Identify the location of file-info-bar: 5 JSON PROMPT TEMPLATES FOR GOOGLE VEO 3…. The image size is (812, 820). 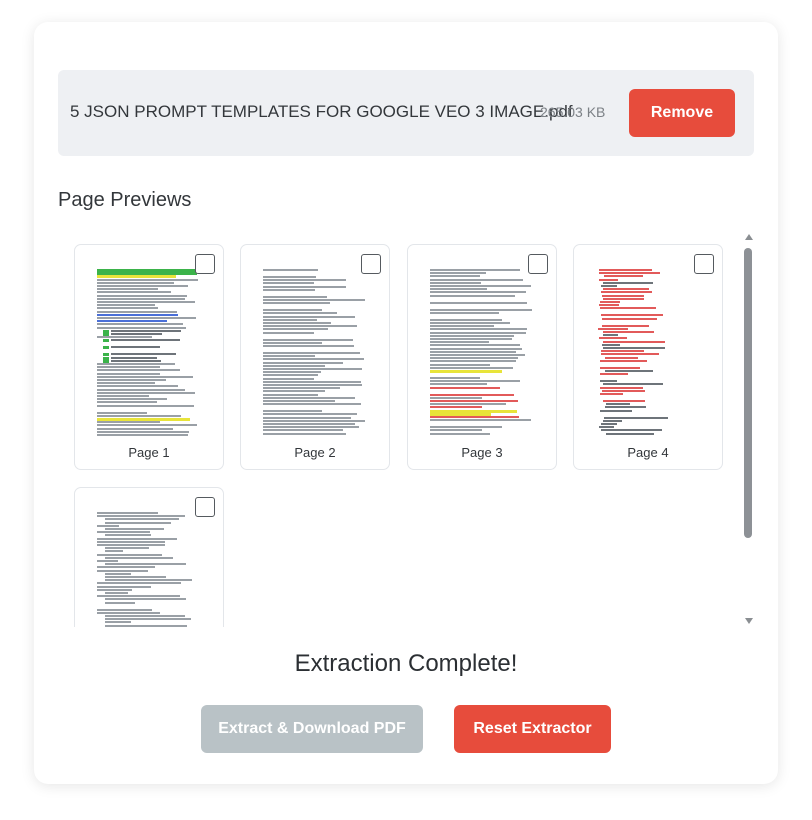
(406, 113).